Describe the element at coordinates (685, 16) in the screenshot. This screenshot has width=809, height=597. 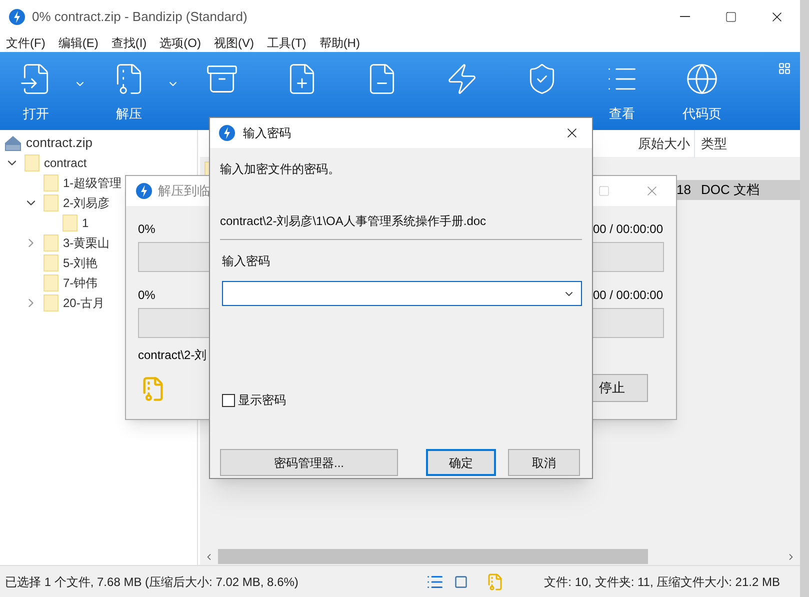
I see `minimize-icon` at that location.